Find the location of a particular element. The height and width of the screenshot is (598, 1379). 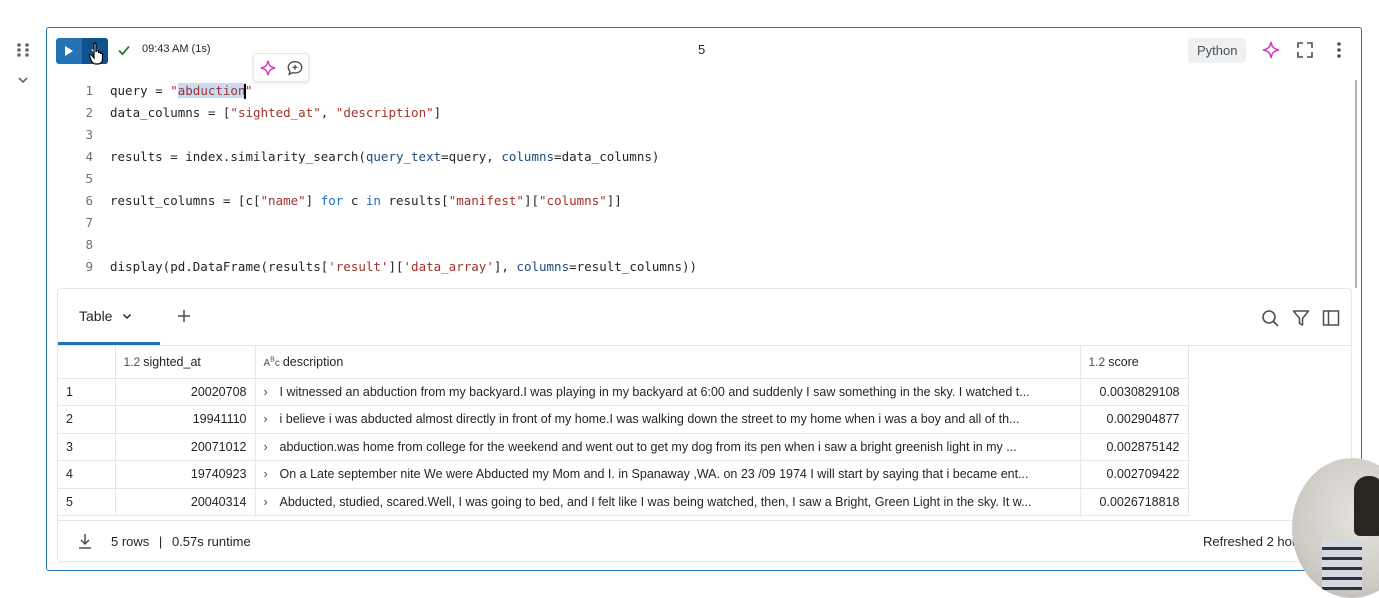

run-cell-button is located at coordinates (69, 51).